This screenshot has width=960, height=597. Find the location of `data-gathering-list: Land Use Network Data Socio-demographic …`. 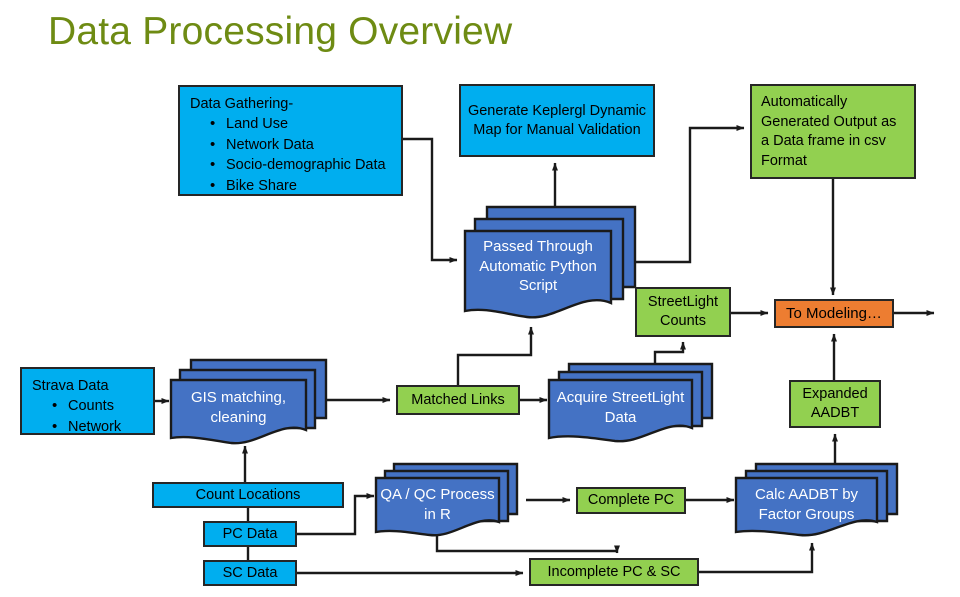

data-gathering-list: Land Use Network Data Socio-demographic … is located at coordinates (291, 155).